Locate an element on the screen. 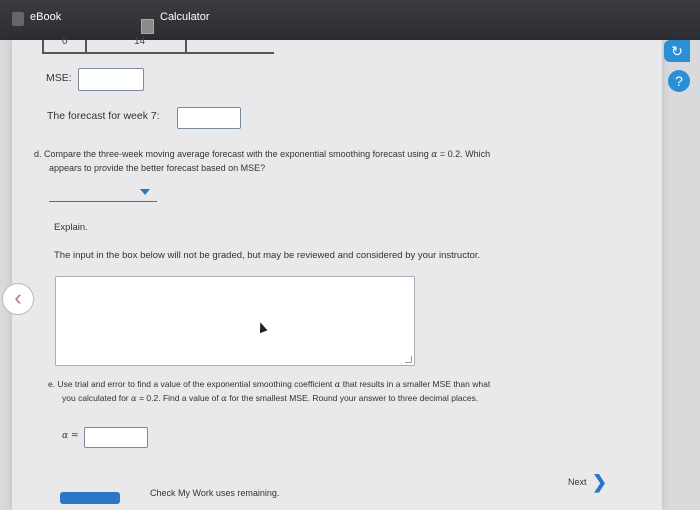  alpha-input is located at coordinates (116, 437).